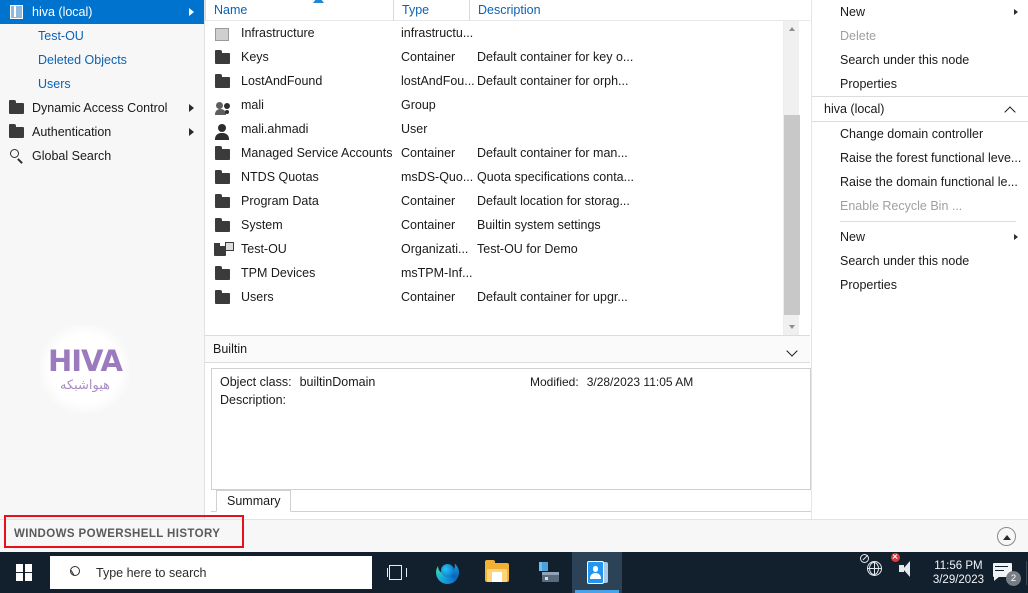 The width and height of the screenshot is (1028, 593). Describe the element at coordinates (920, 84) in the screenshot. I see `task-properties: Properties` at that location.